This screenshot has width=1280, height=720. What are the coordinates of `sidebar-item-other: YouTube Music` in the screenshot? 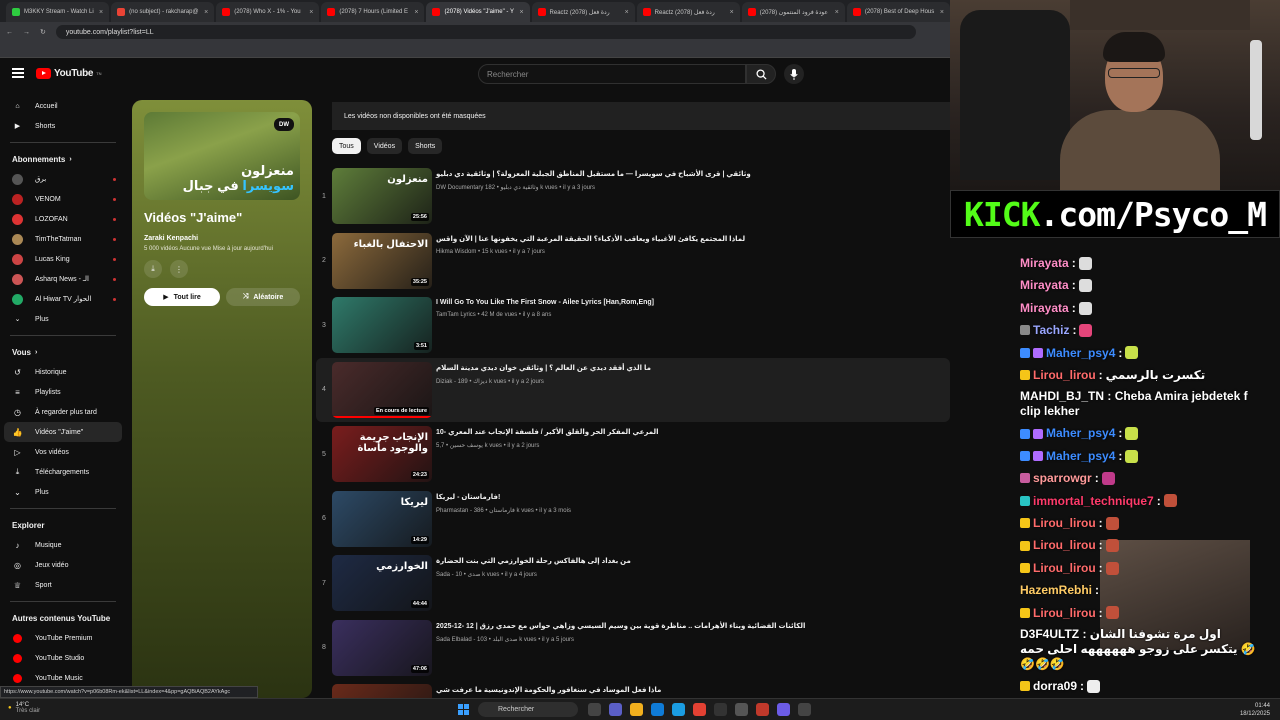 It's located at (63, 678).